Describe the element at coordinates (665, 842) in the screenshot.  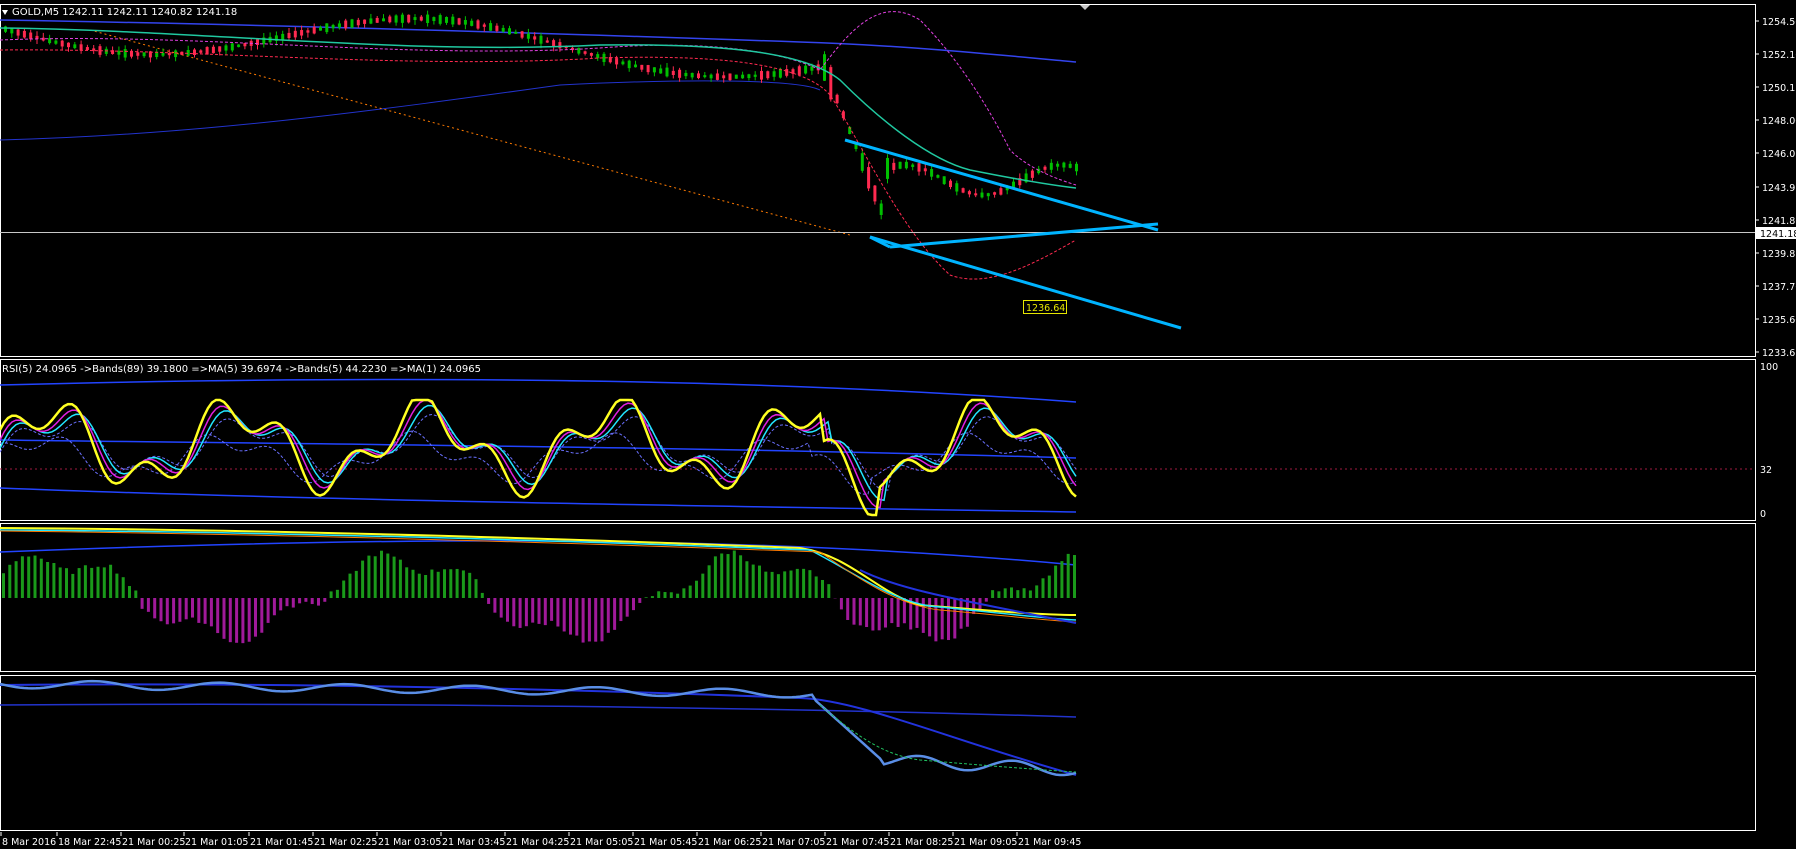
I see `time-axis-label: 21 Mar 05:45` at that location.